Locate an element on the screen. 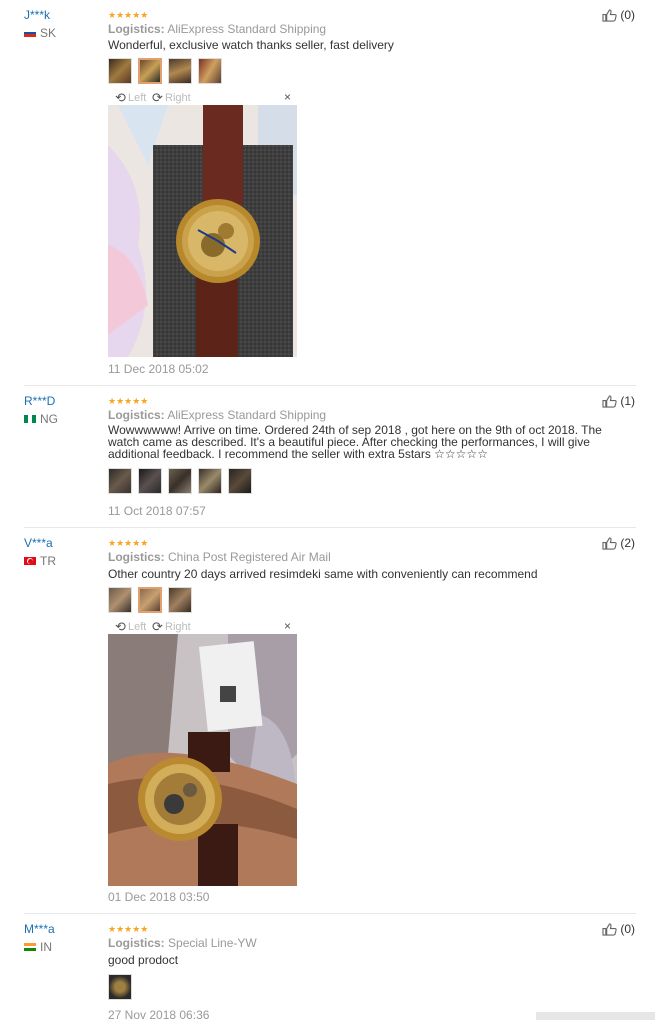 The width and height of the screenshot is (655, 1022). reviewer-country: IN is located at coordinates (38, 947).